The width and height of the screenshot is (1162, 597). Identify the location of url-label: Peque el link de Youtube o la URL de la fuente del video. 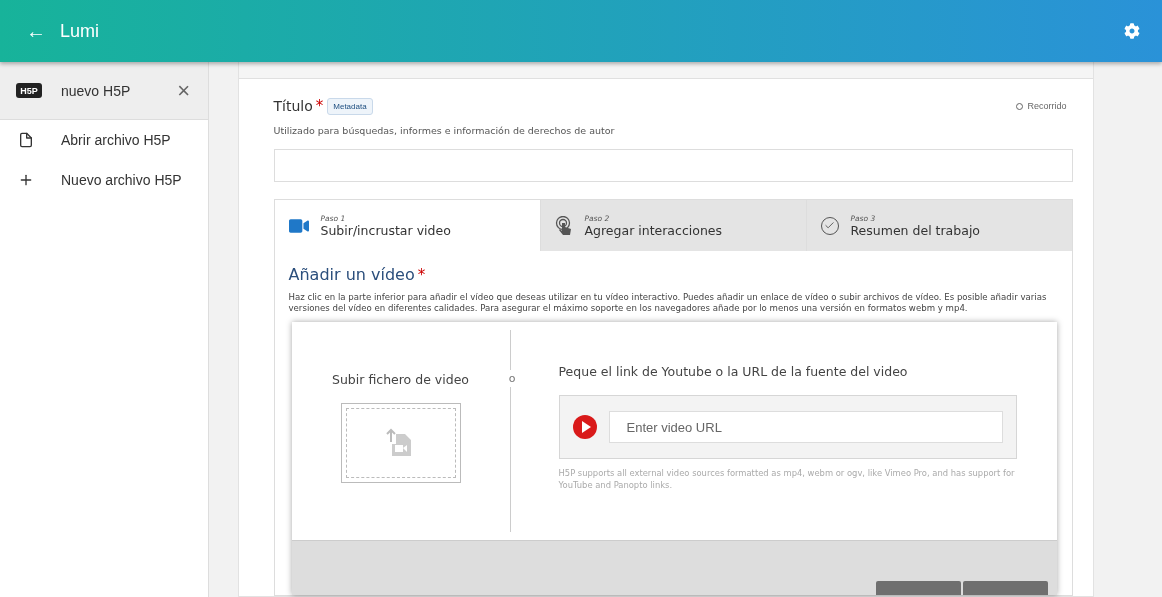
(733, 372).